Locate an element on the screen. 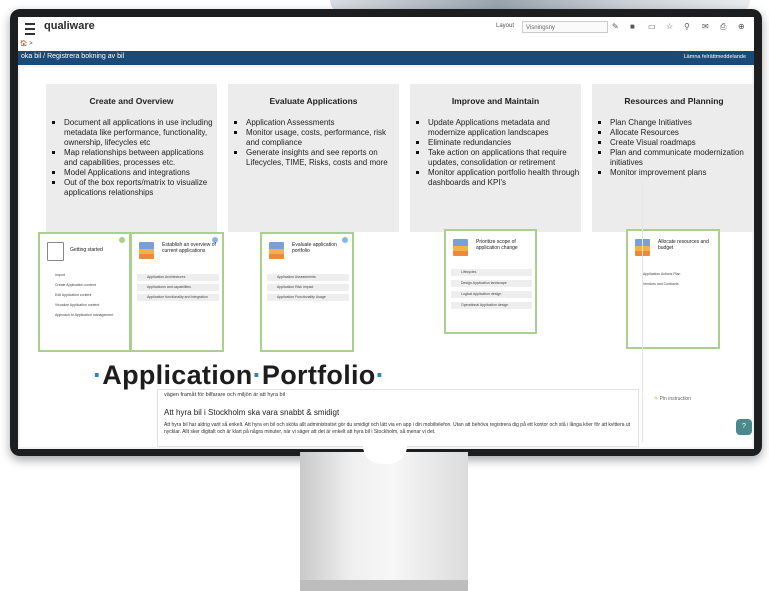 Image resolution: width=769 pixels, height=591 pixels. category-item: Plan Change Initiatives is located at coordinates (676, 123).